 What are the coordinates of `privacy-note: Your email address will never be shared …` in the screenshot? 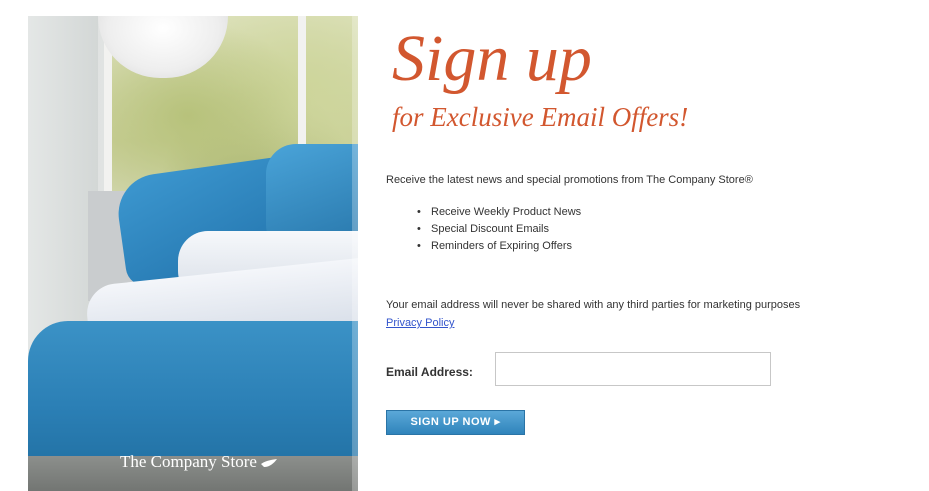 It's located at (593, 305).